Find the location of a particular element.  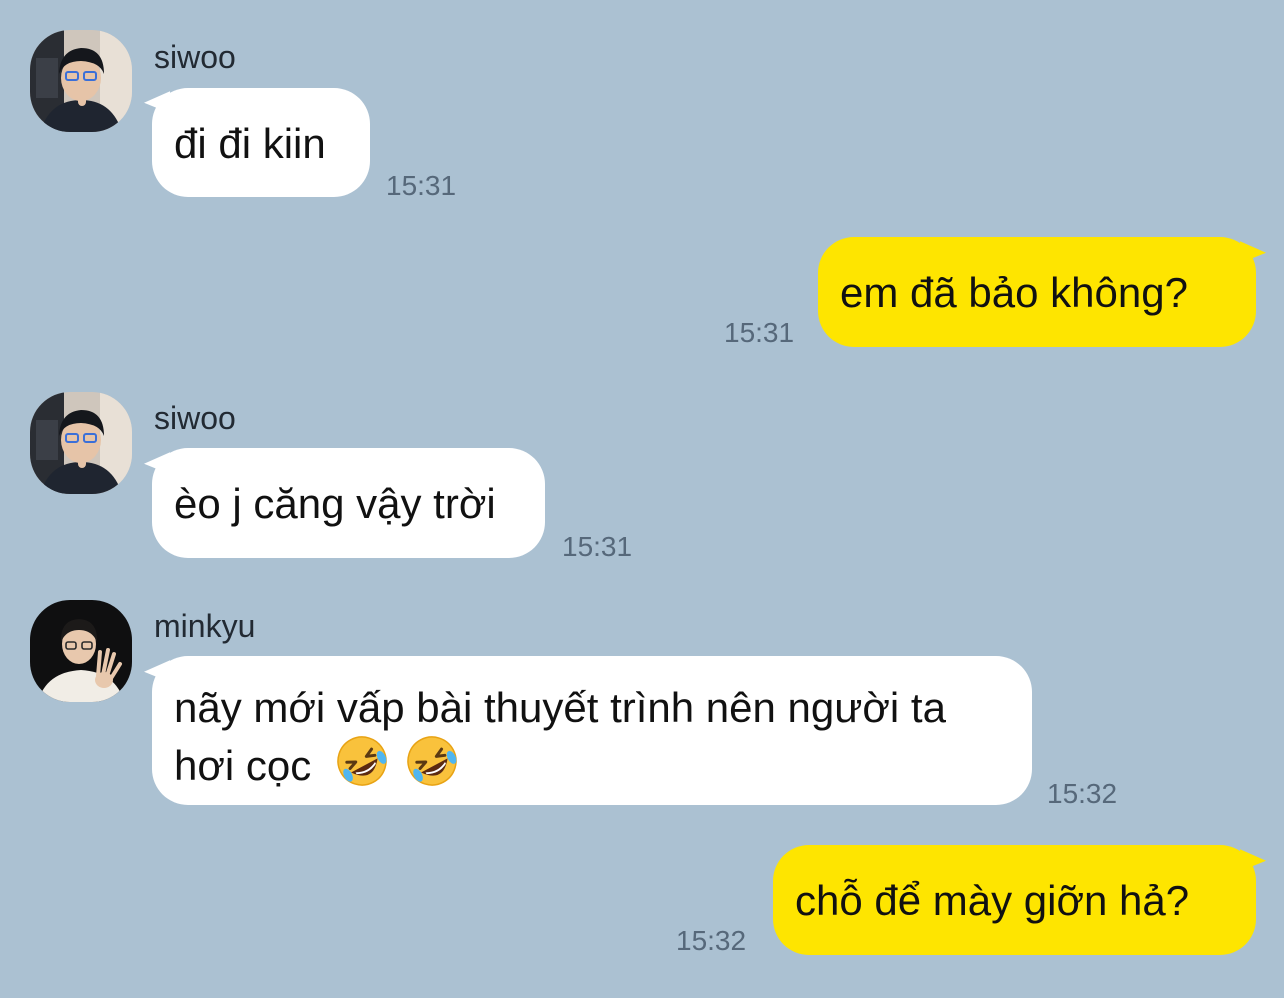

avatar-minkyu is located at coordinates (81, 651).